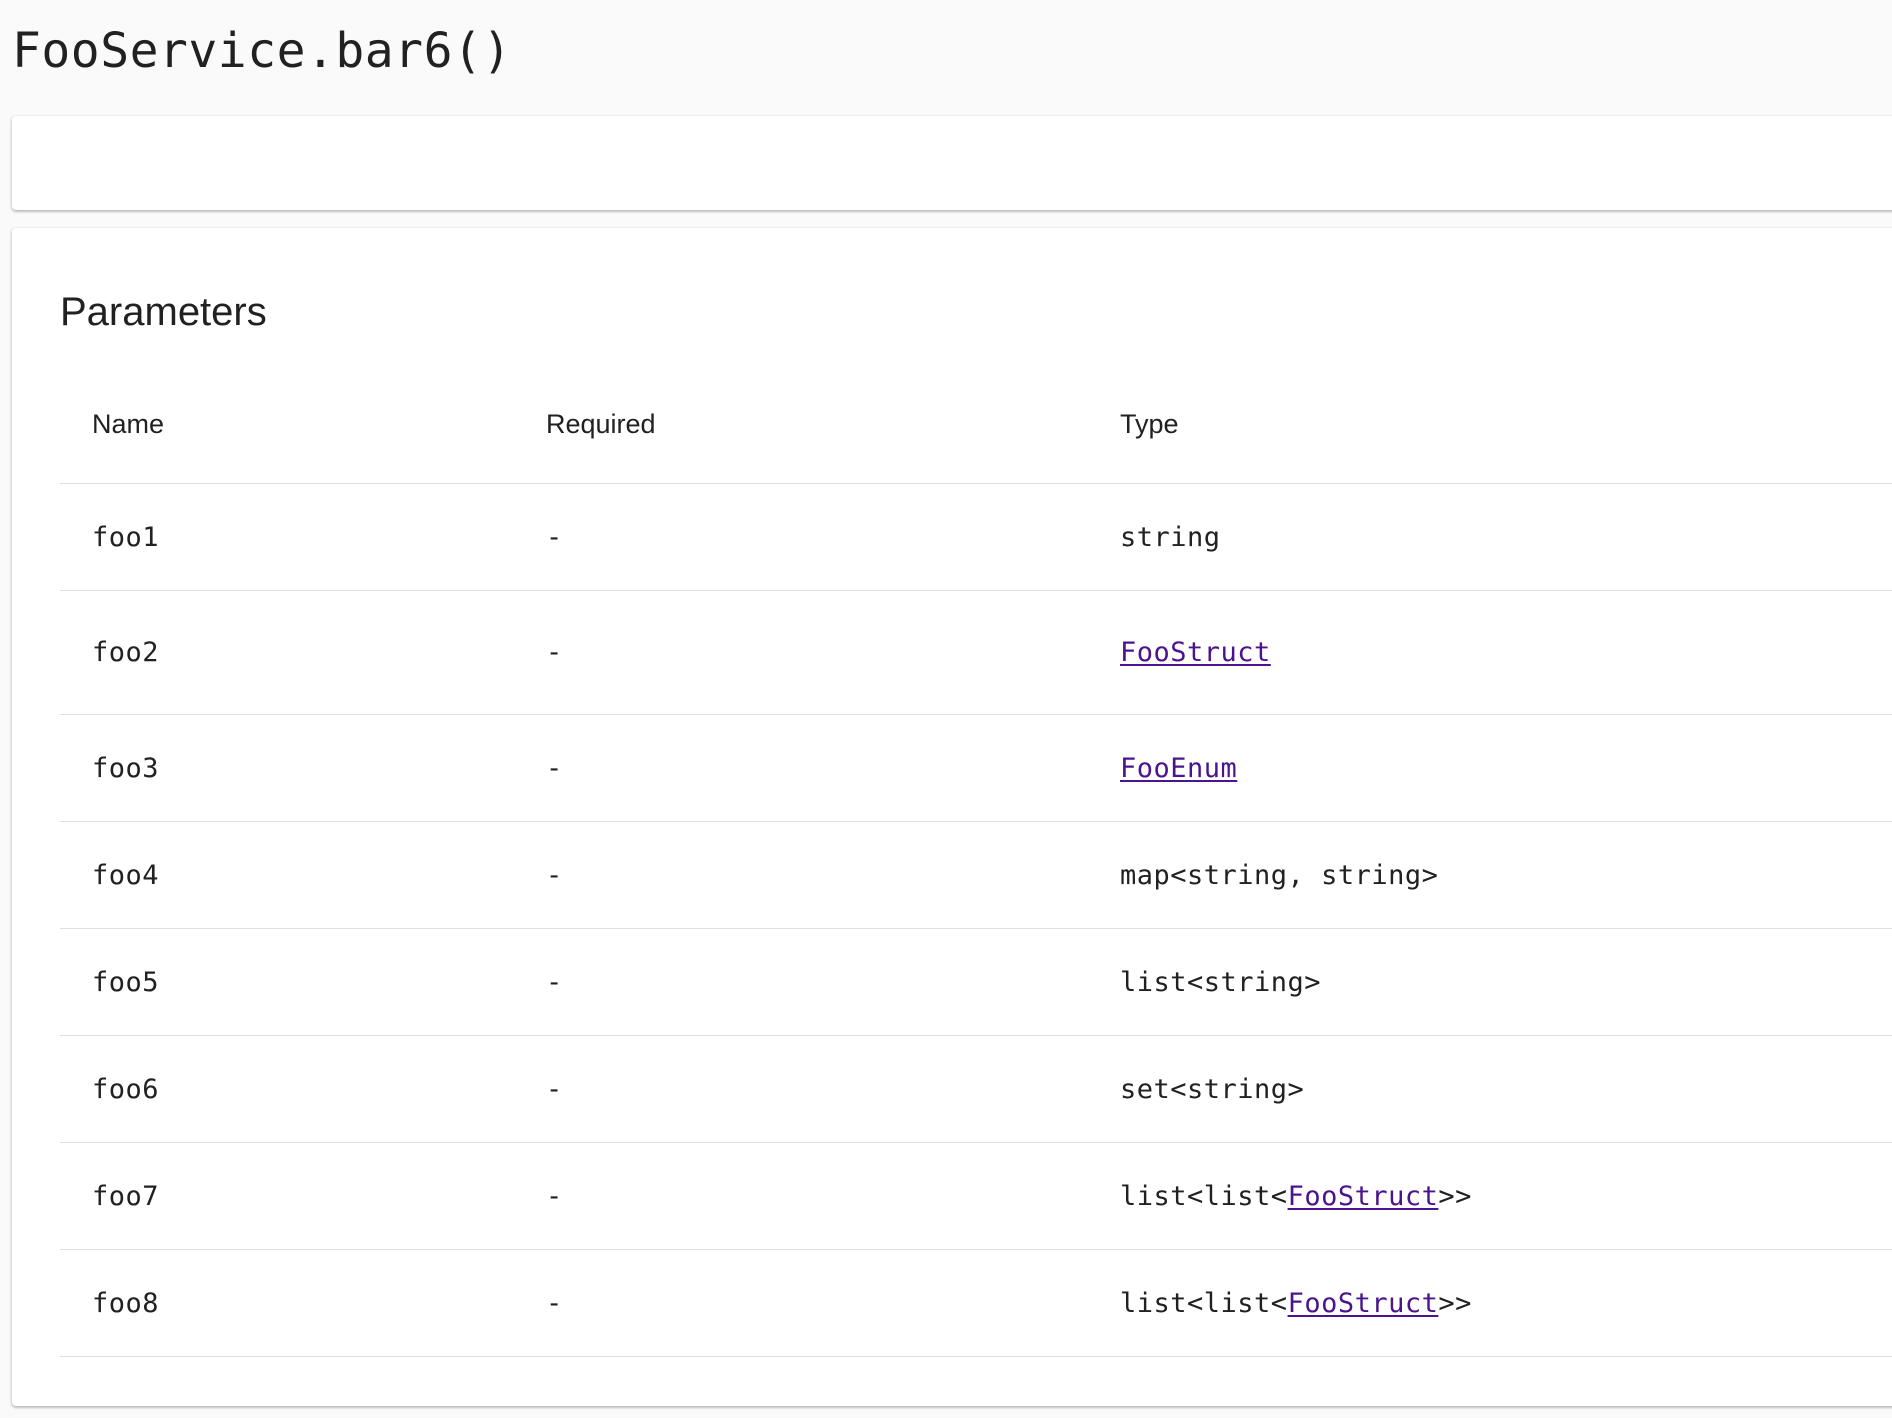 Image resolution: width=1892 pixels, height=1418 pixels. I want to click on param-type: set<string>, so click(1490, 1089).